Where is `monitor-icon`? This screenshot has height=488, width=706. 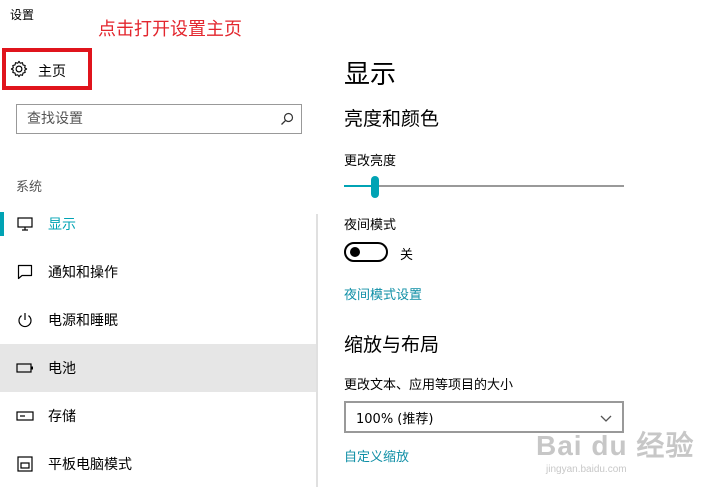 monitor-icon is located at coordinates (25, 224).